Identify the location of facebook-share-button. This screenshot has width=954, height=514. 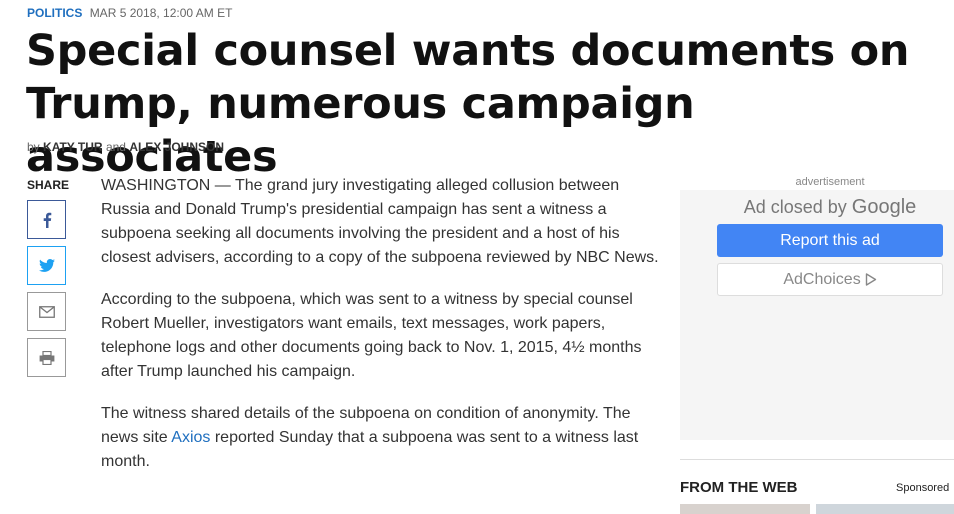
(46, 219).